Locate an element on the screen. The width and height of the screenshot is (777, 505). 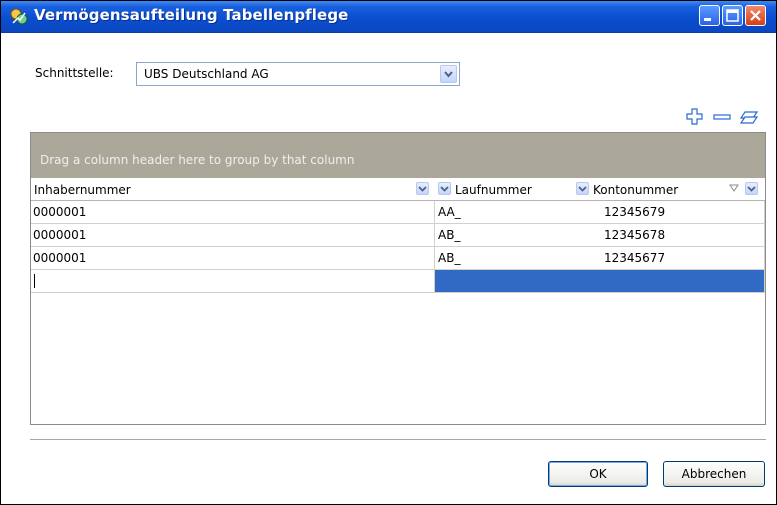
maximize-button is located at coordinates (732, 15).